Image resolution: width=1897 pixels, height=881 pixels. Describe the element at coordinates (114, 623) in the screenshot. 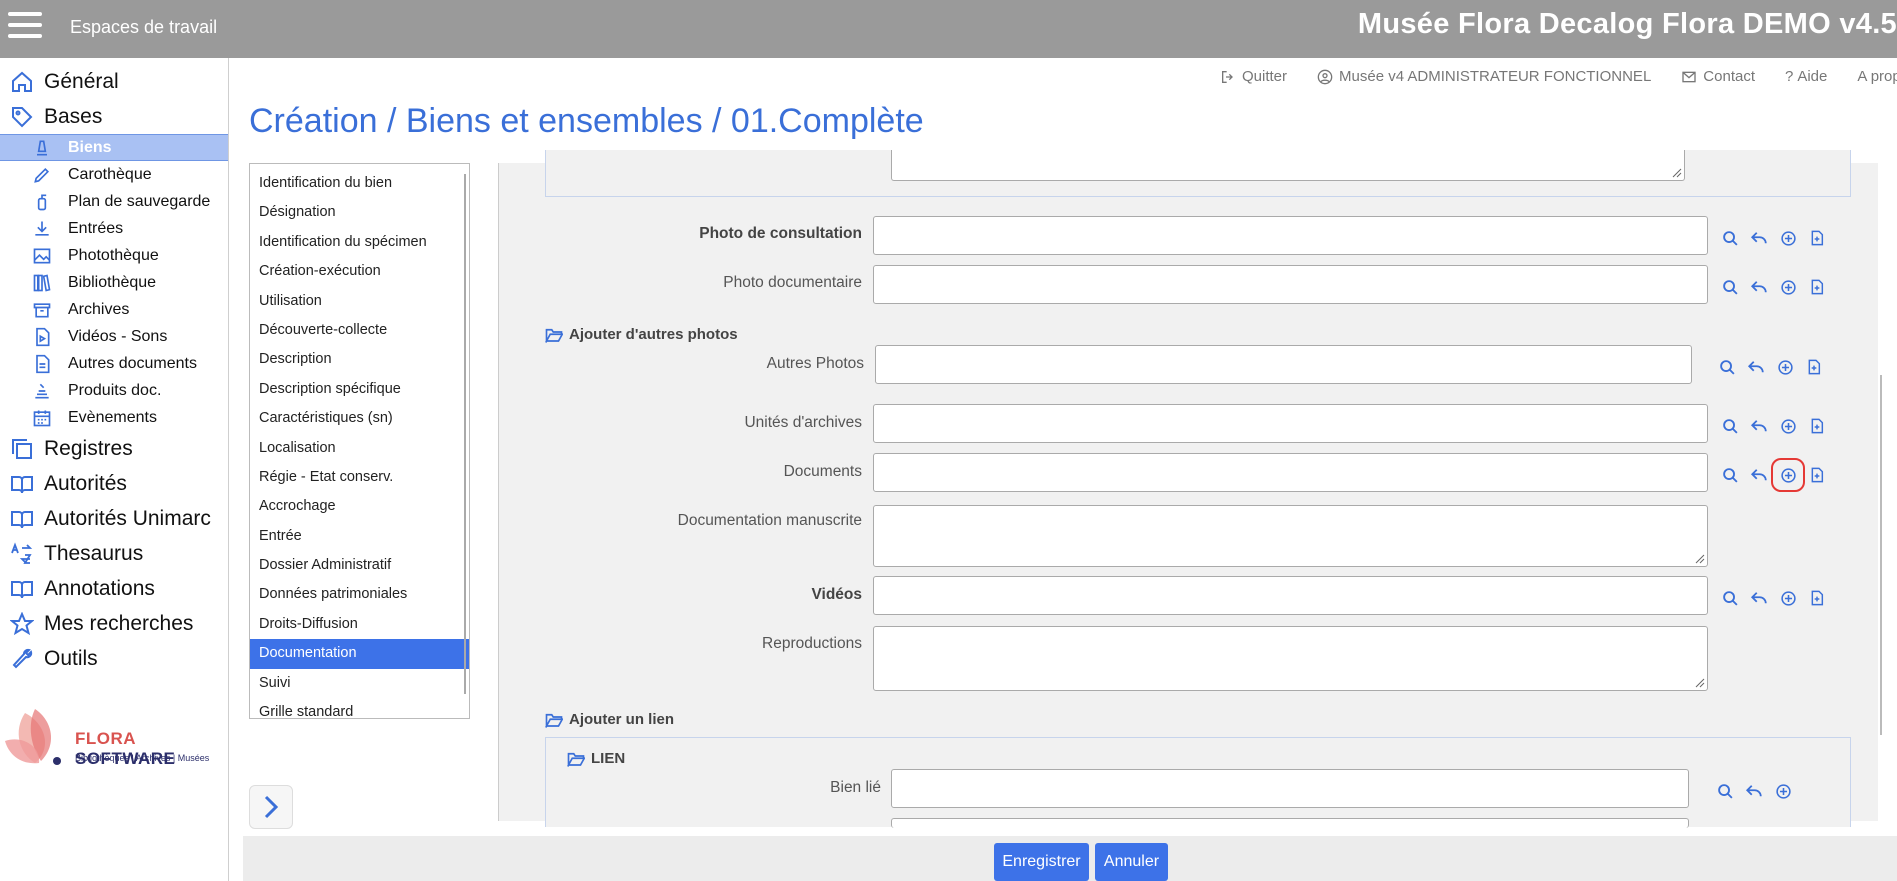

I see `nav-mes-recherches: Mes recherches` at that location.